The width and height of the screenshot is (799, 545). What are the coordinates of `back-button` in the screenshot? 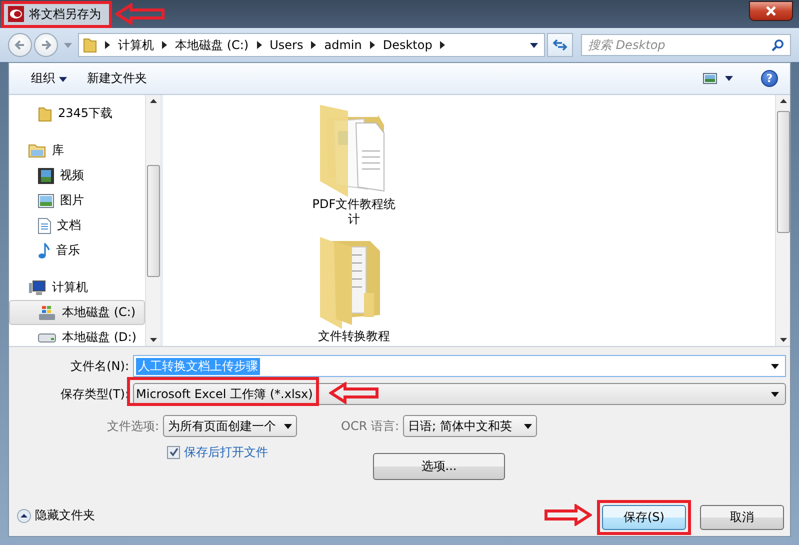 It's located at (20, 45).